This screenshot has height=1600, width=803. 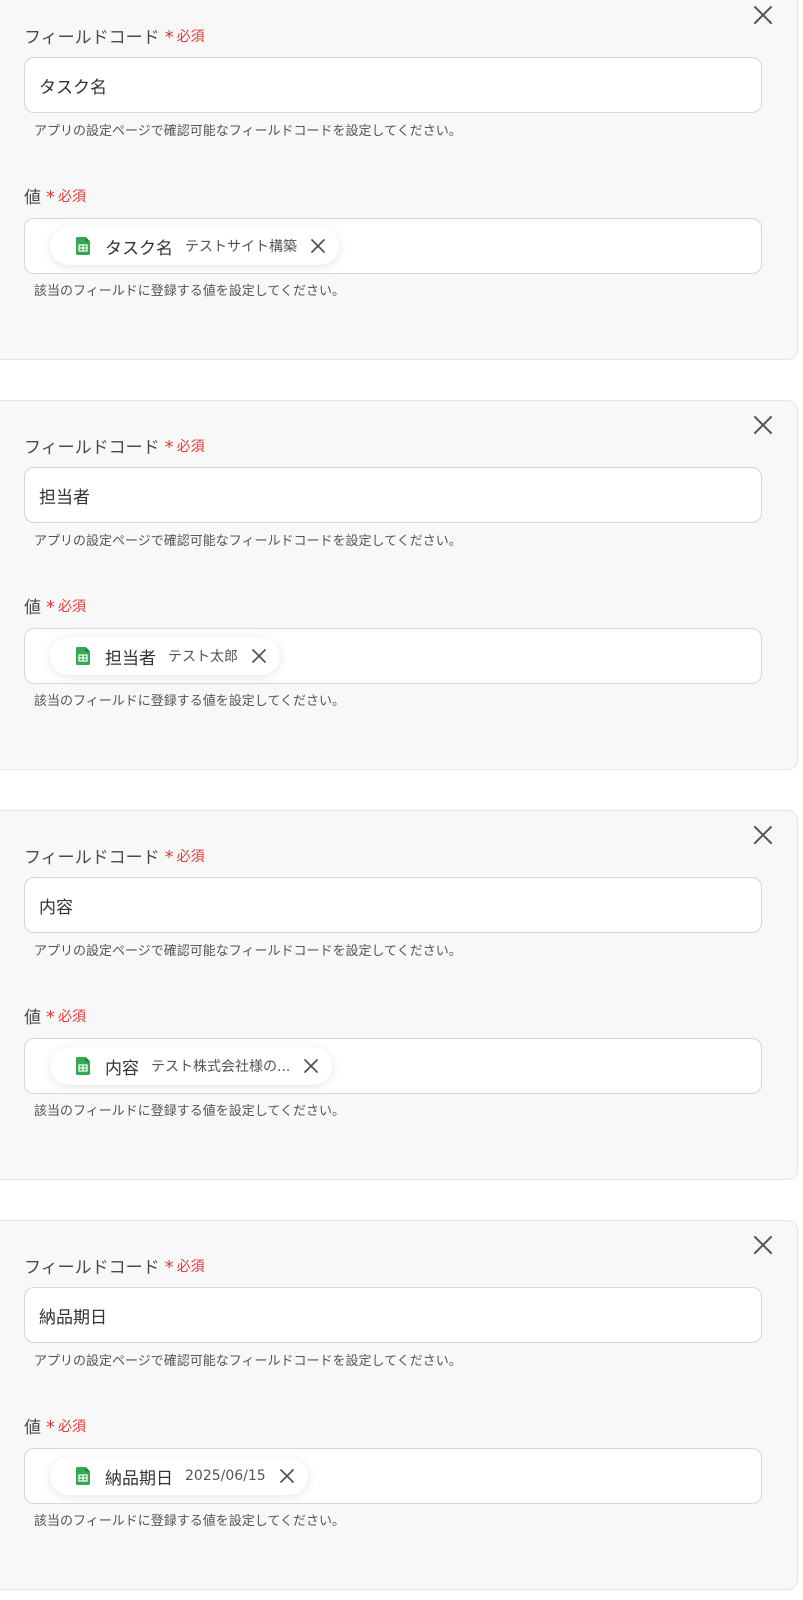 I want to click on value-input: 納品期日 2025/06/15, so click(x=393, y=1476).